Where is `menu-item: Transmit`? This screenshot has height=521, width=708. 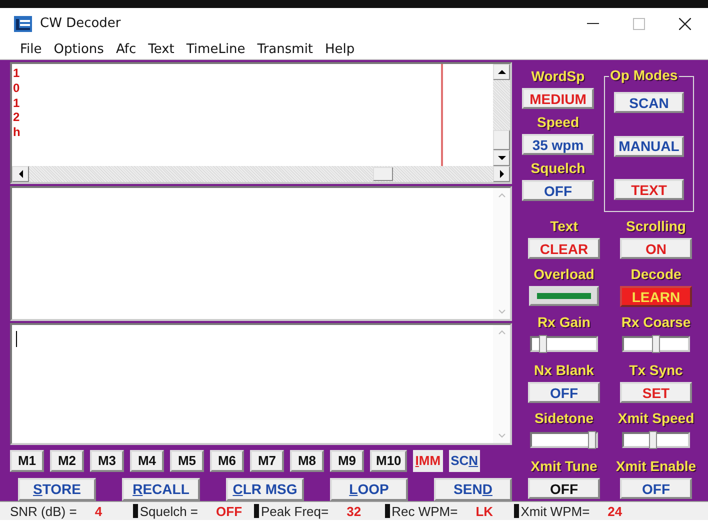 menu-item: Transmit is located at coordinates (285, 49).